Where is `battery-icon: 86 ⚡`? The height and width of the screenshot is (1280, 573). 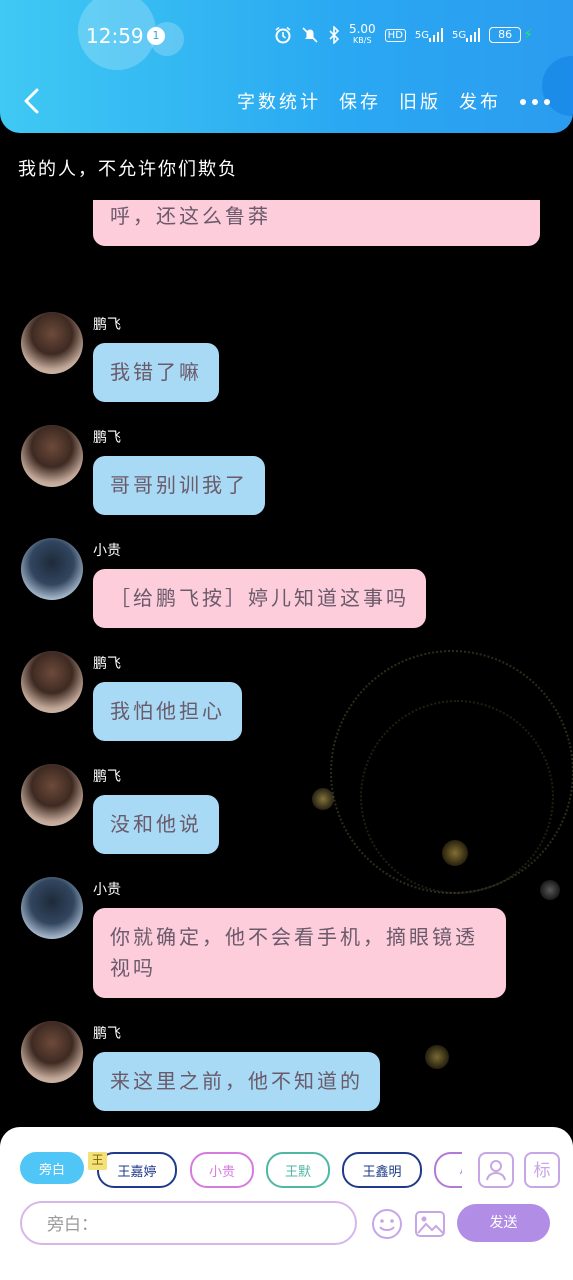 battery-icon: 86 ⚡ is located at coordinates (511, 35).